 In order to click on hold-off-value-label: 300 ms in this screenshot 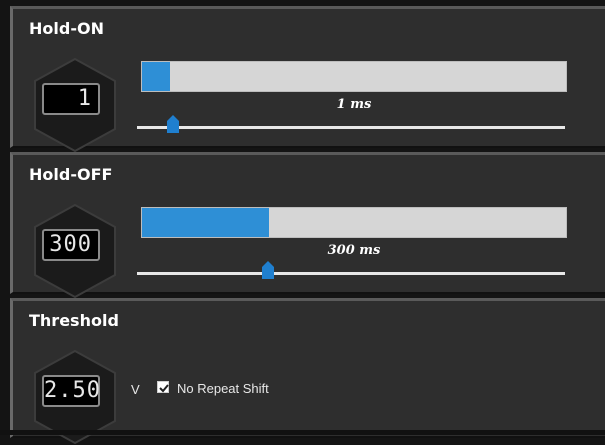, I will do `click(354, 250)`.